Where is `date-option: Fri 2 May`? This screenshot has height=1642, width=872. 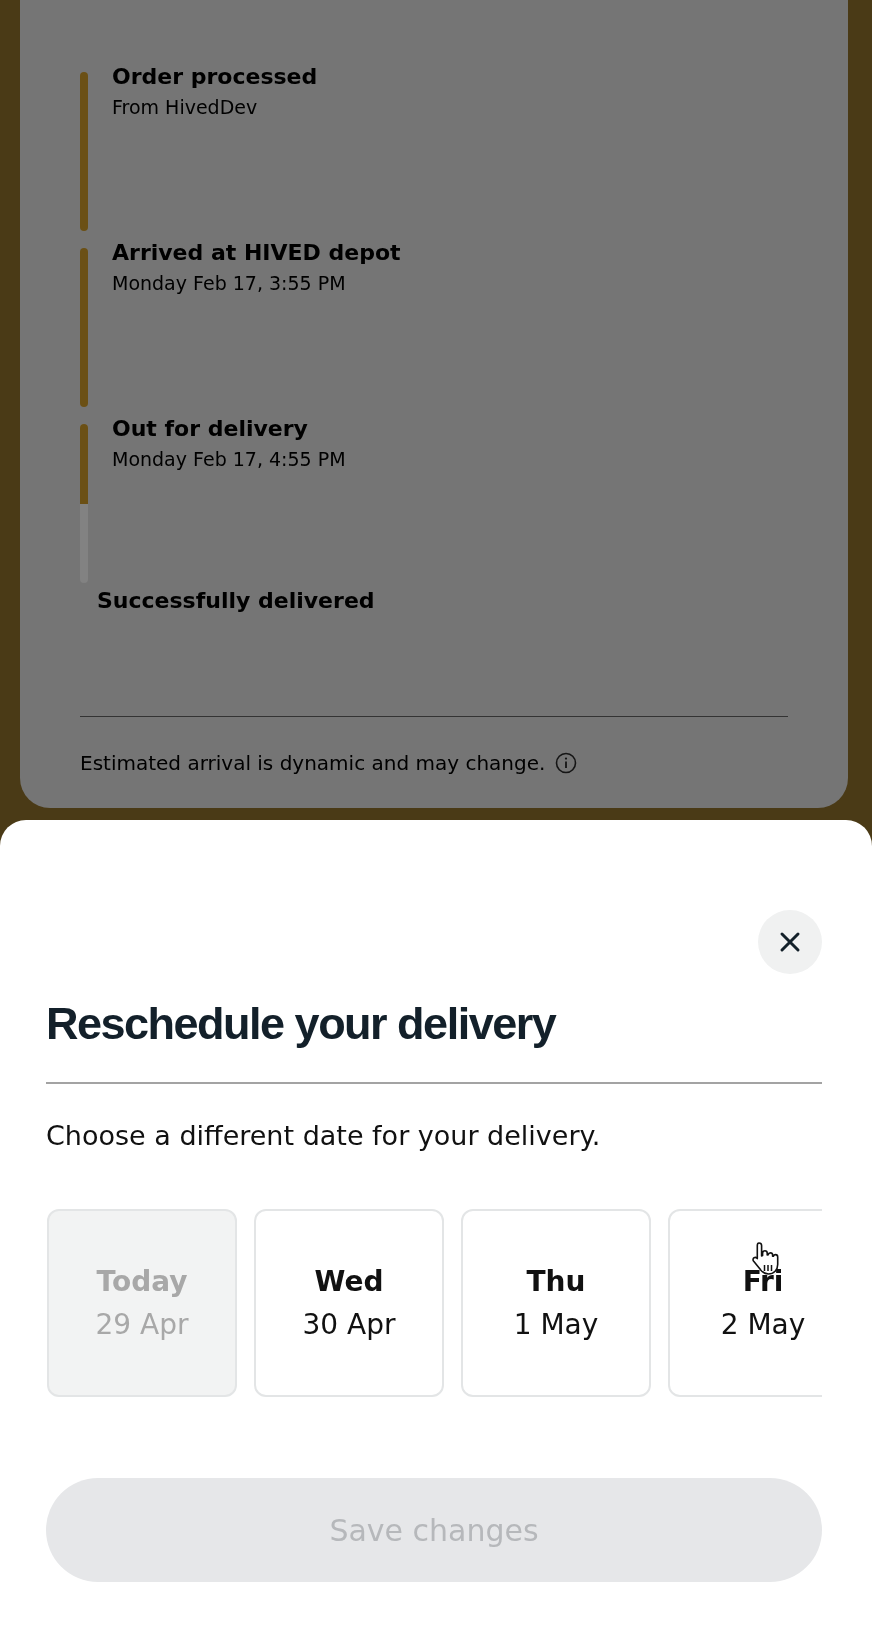 date-option: Fri 2 May is located at coordinates (745, 1303).